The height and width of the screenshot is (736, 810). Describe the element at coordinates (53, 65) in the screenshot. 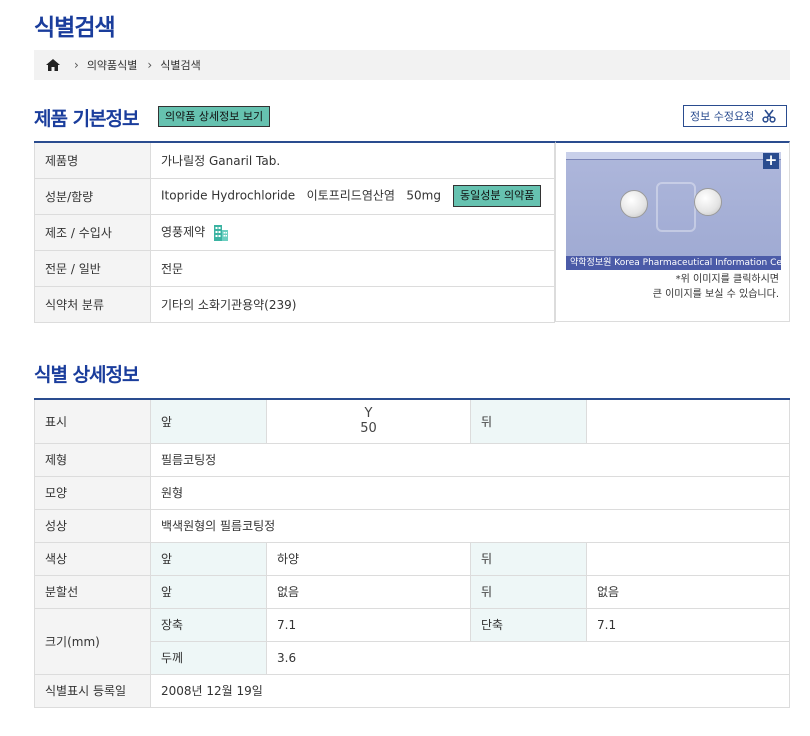

I see `home-icon` at that location.